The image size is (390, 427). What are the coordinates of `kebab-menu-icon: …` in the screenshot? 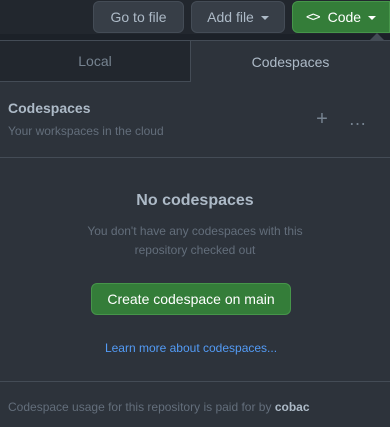 It's located at (358, 119).